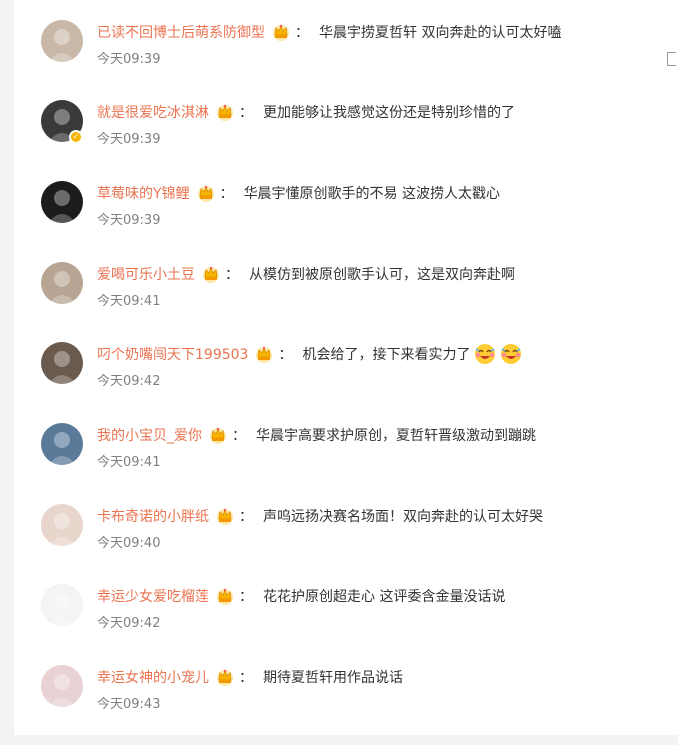 Image resolution: width=678 pixels, height=745 pixels. I want to click on comment-line: 叼个奶嘴闯天下199503 ： 机会给了，接下来看实力了, so click(309, 354).